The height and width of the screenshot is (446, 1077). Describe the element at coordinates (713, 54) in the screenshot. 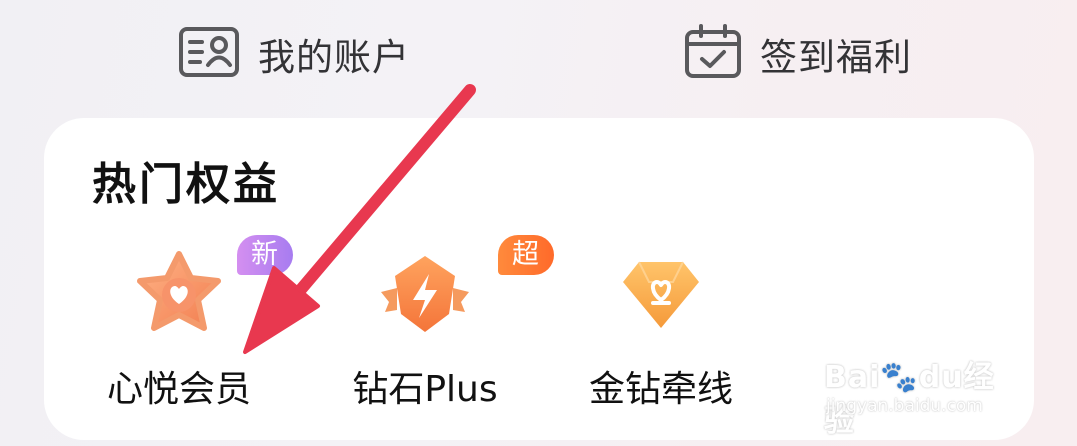

I see `calendar-check-icon` at that location.